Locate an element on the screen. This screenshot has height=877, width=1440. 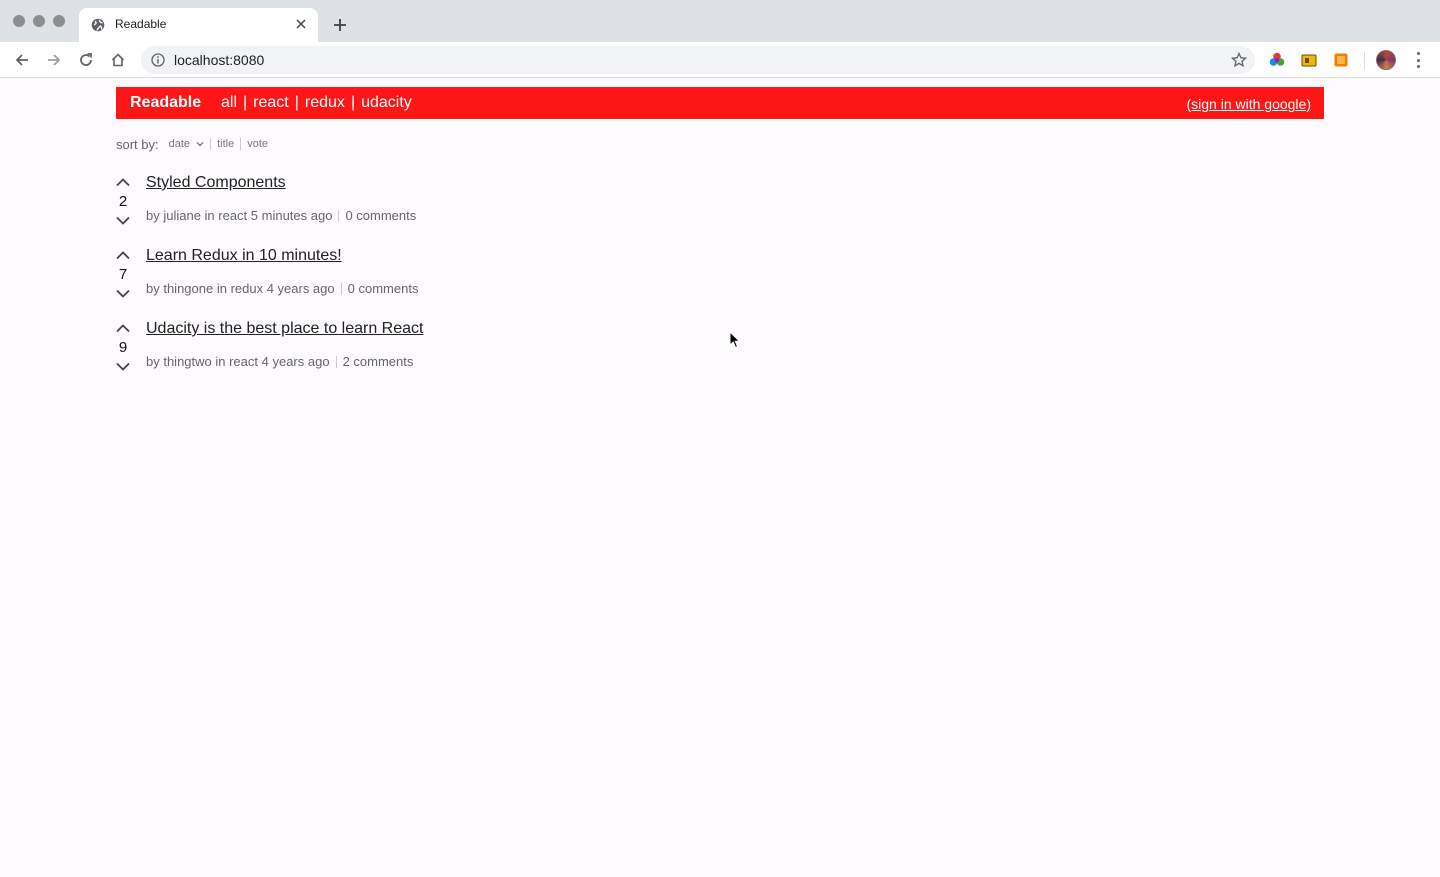
category-nav: all | react | redux | udacity is located at coordinates (316, 103).